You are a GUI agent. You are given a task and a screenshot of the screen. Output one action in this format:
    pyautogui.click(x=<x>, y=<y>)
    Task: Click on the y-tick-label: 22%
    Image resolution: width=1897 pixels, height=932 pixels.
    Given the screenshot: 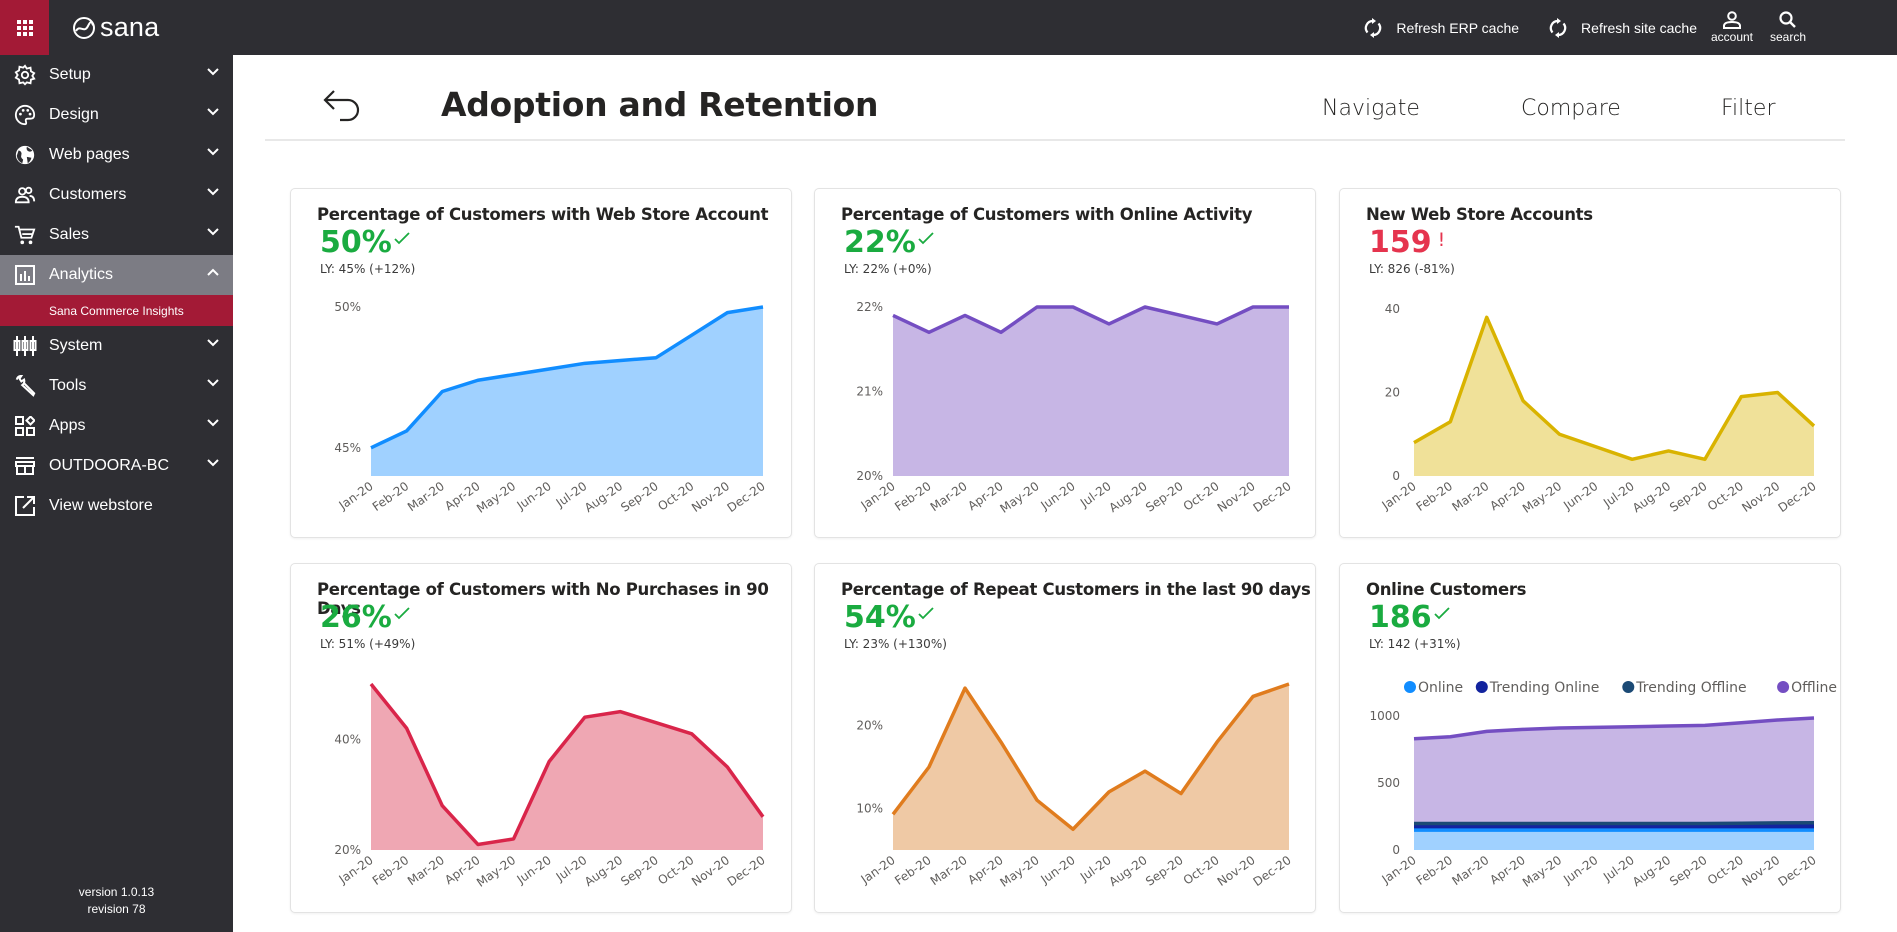 What is the action you would take?
    pyautogui.click(x=869, y=307)
    